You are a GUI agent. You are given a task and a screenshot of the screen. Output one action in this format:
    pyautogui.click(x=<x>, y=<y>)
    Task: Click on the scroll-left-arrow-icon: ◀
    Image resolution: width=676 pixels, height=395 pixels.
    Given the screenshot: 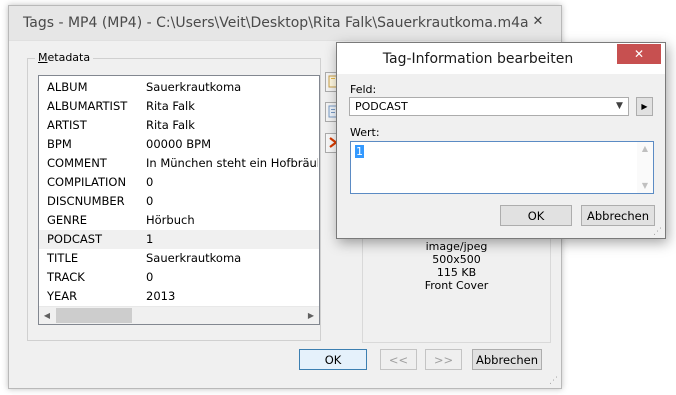 What is the action you would take?
    pyautogui.click(x=47, y=315)
    